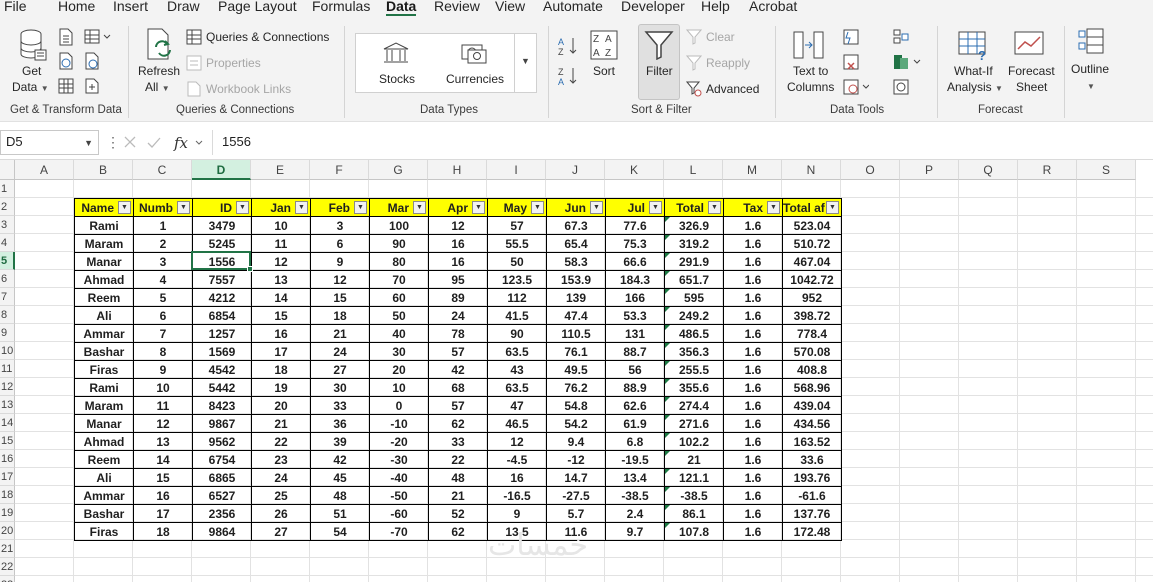 The width and height of the screenshot is (1153, 582). I want to click on table-cell: 8, so click(163, 351).